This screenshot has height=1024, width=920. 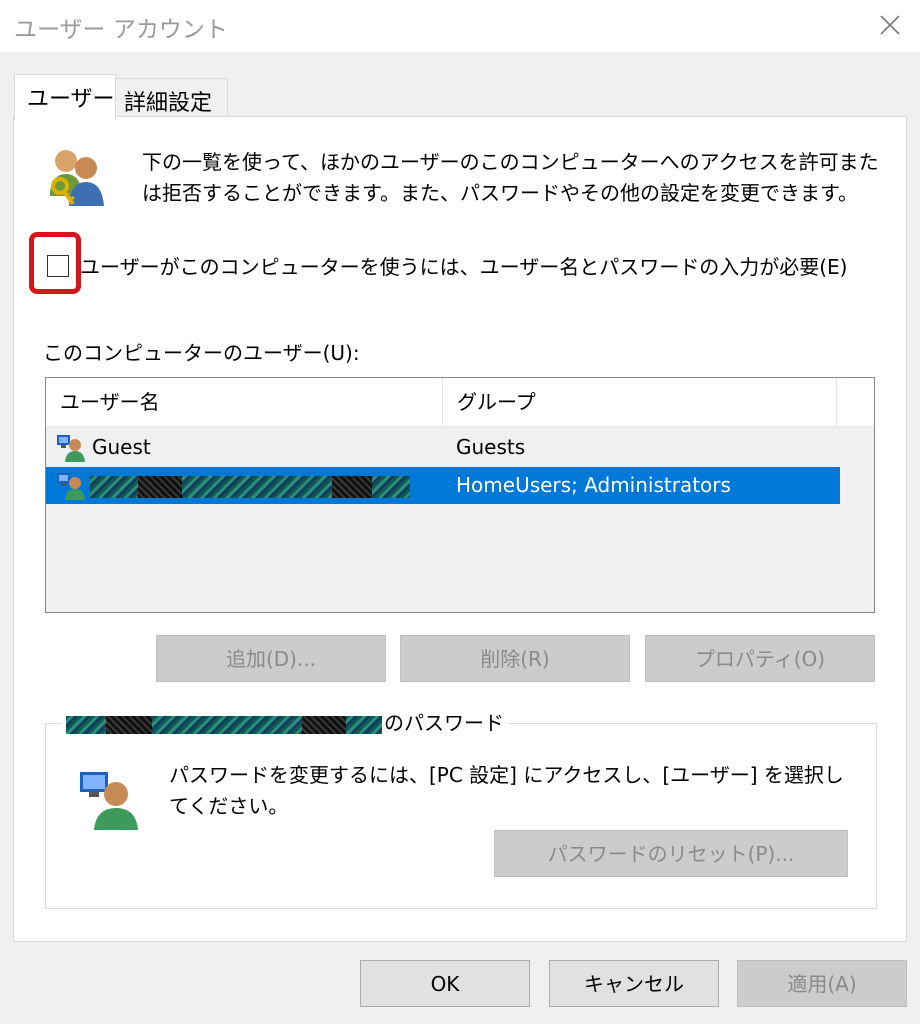 I want to click on cancel-button: キャンセル, so click(x=634, y=983).